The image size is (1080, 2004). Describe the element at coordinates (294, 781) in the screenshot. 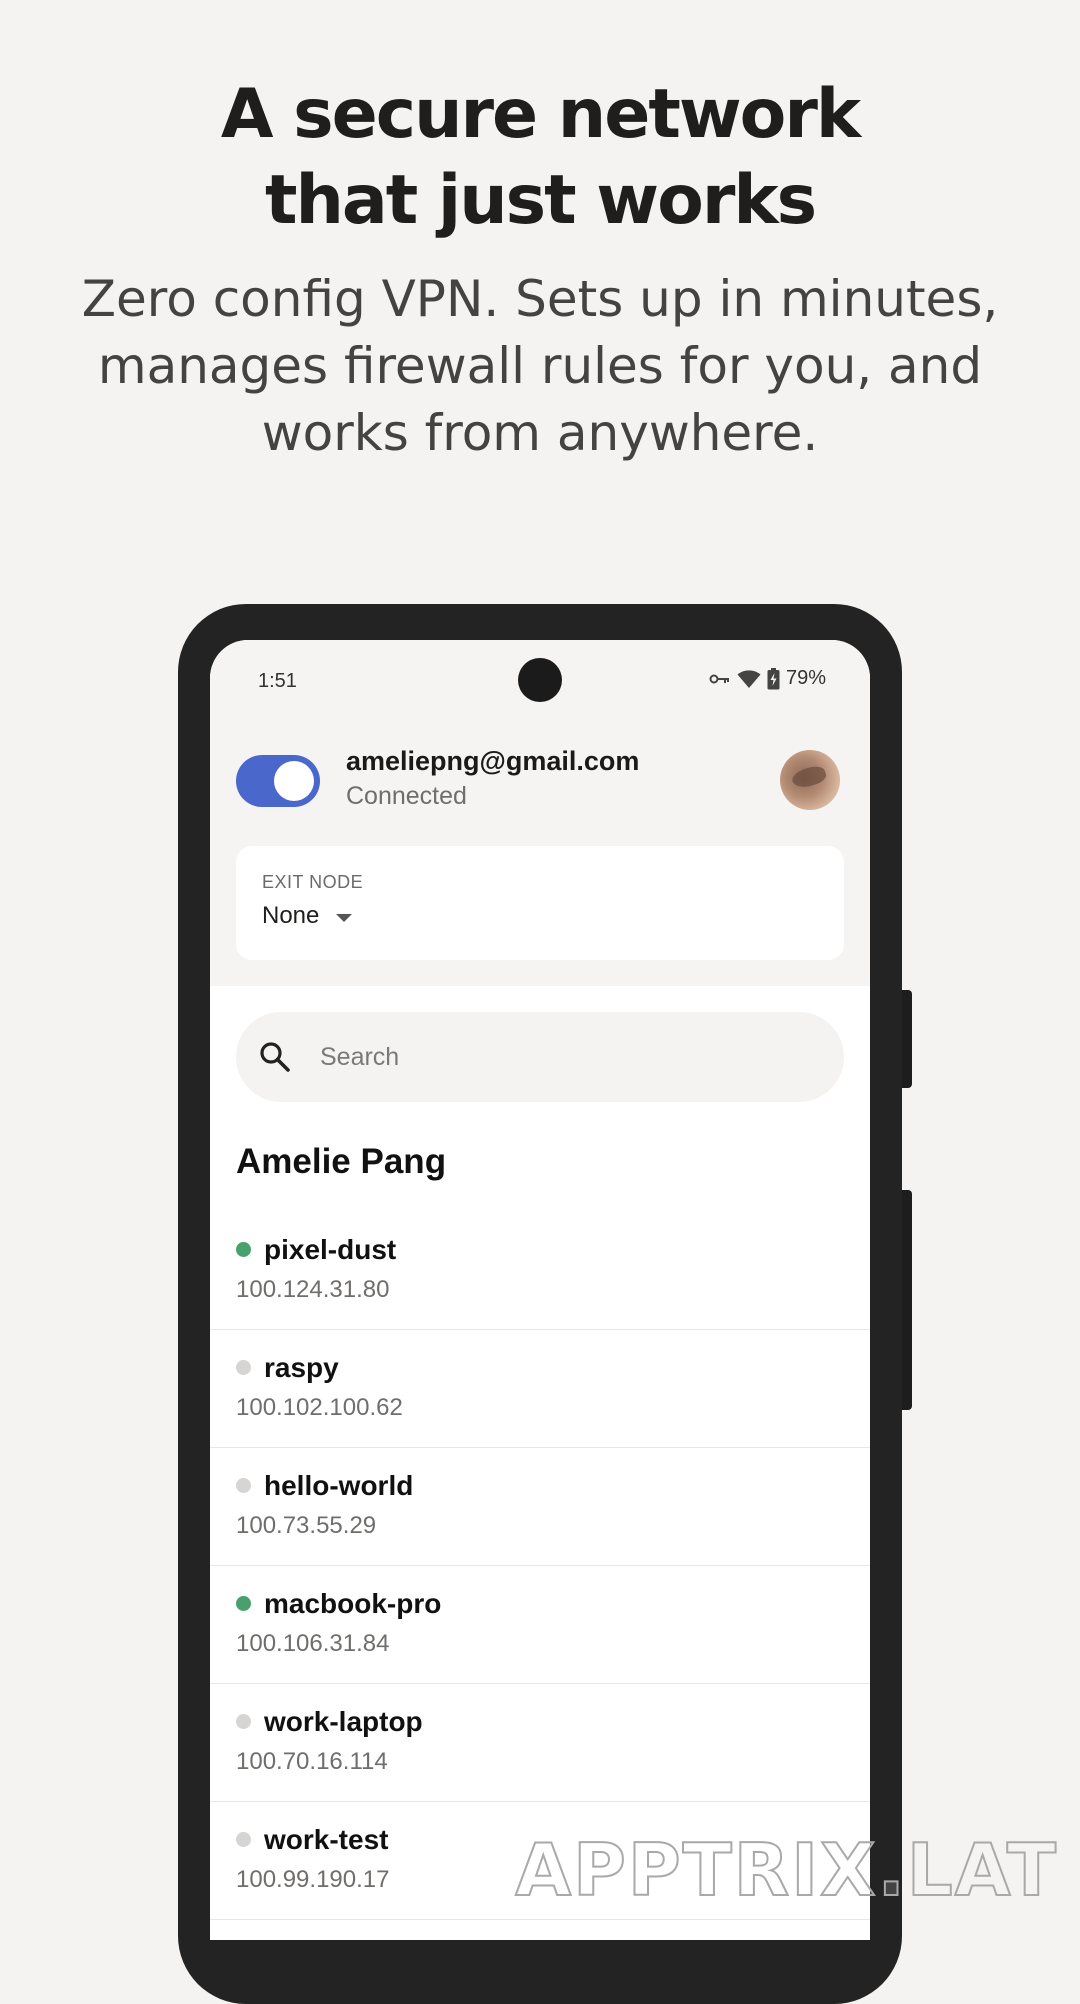

I see `vpn-toggle-knob` at that location.